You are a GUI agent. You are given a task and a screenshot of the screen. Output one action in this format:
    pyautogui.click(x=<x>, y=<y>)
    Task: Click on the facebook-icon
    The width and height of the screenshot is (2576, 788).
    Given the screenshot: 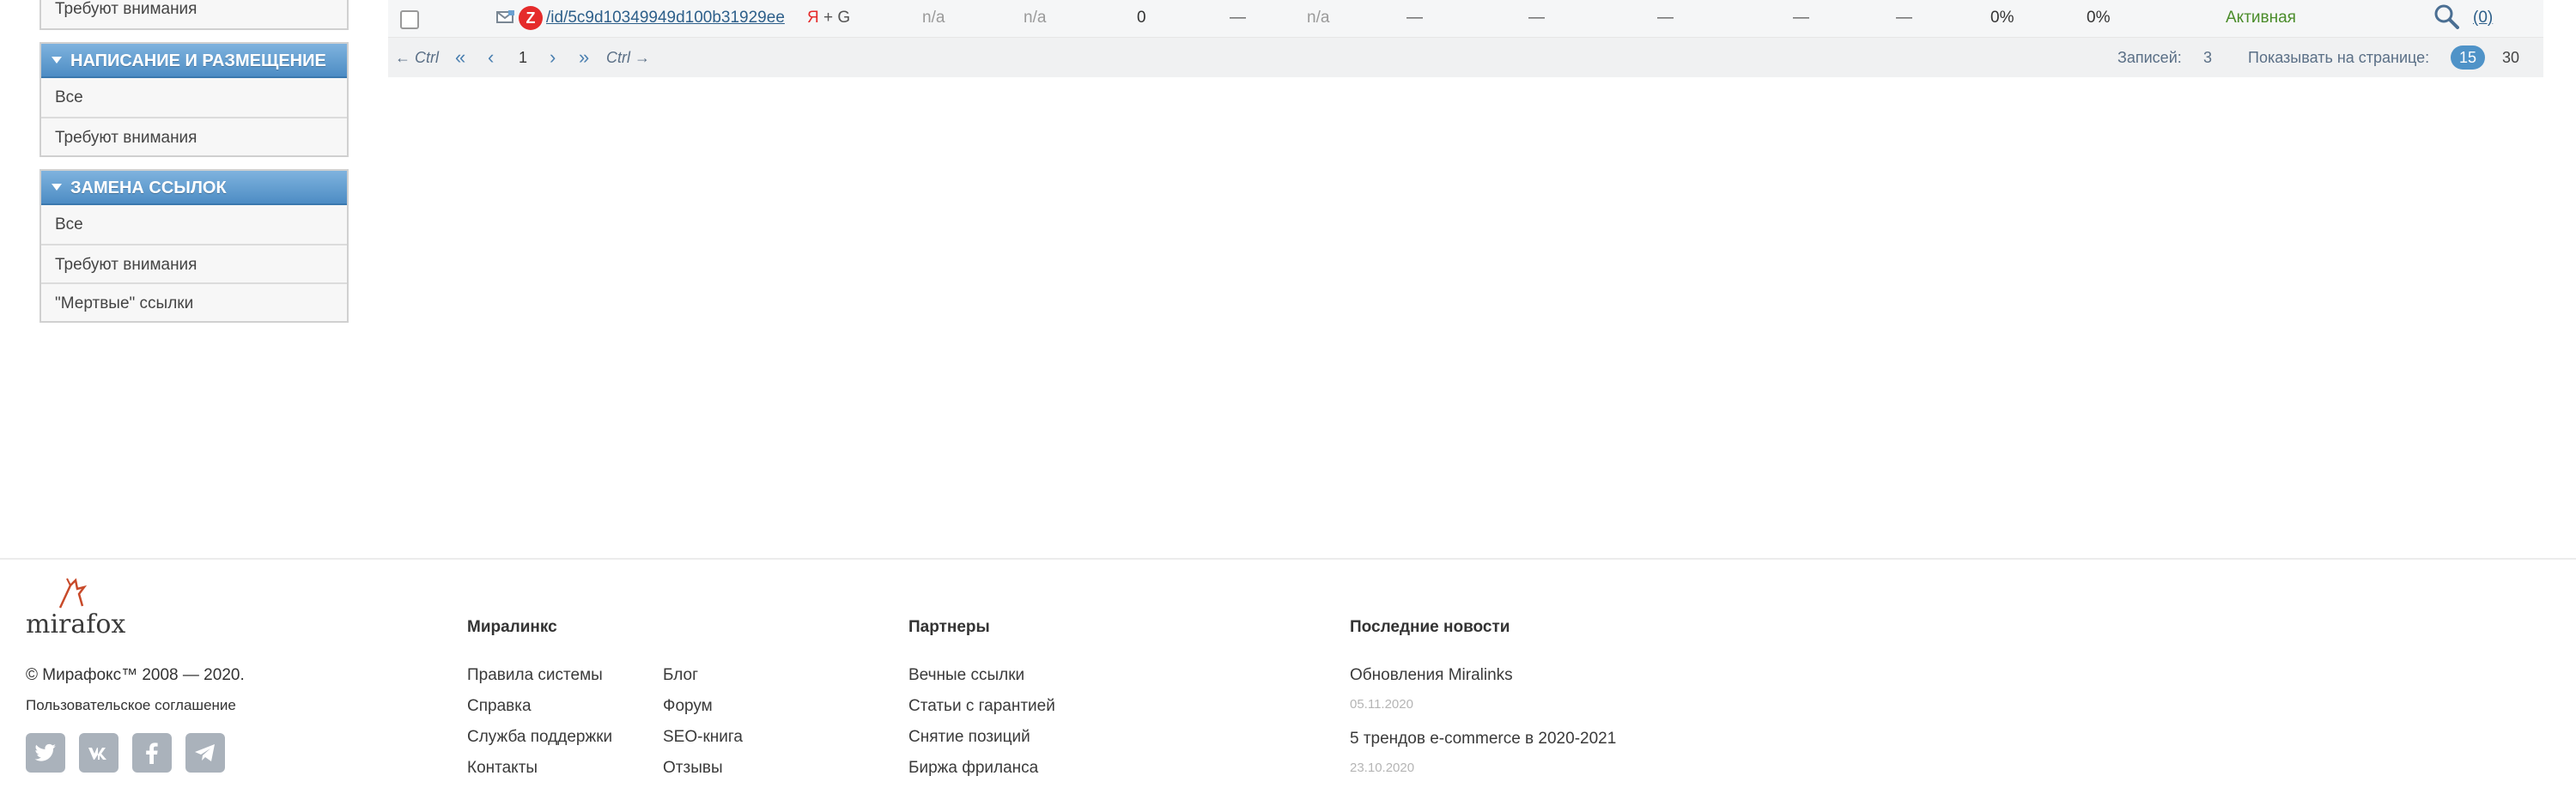 What is the action you would take?
    pyautogui.click(x=152, y=753)
    